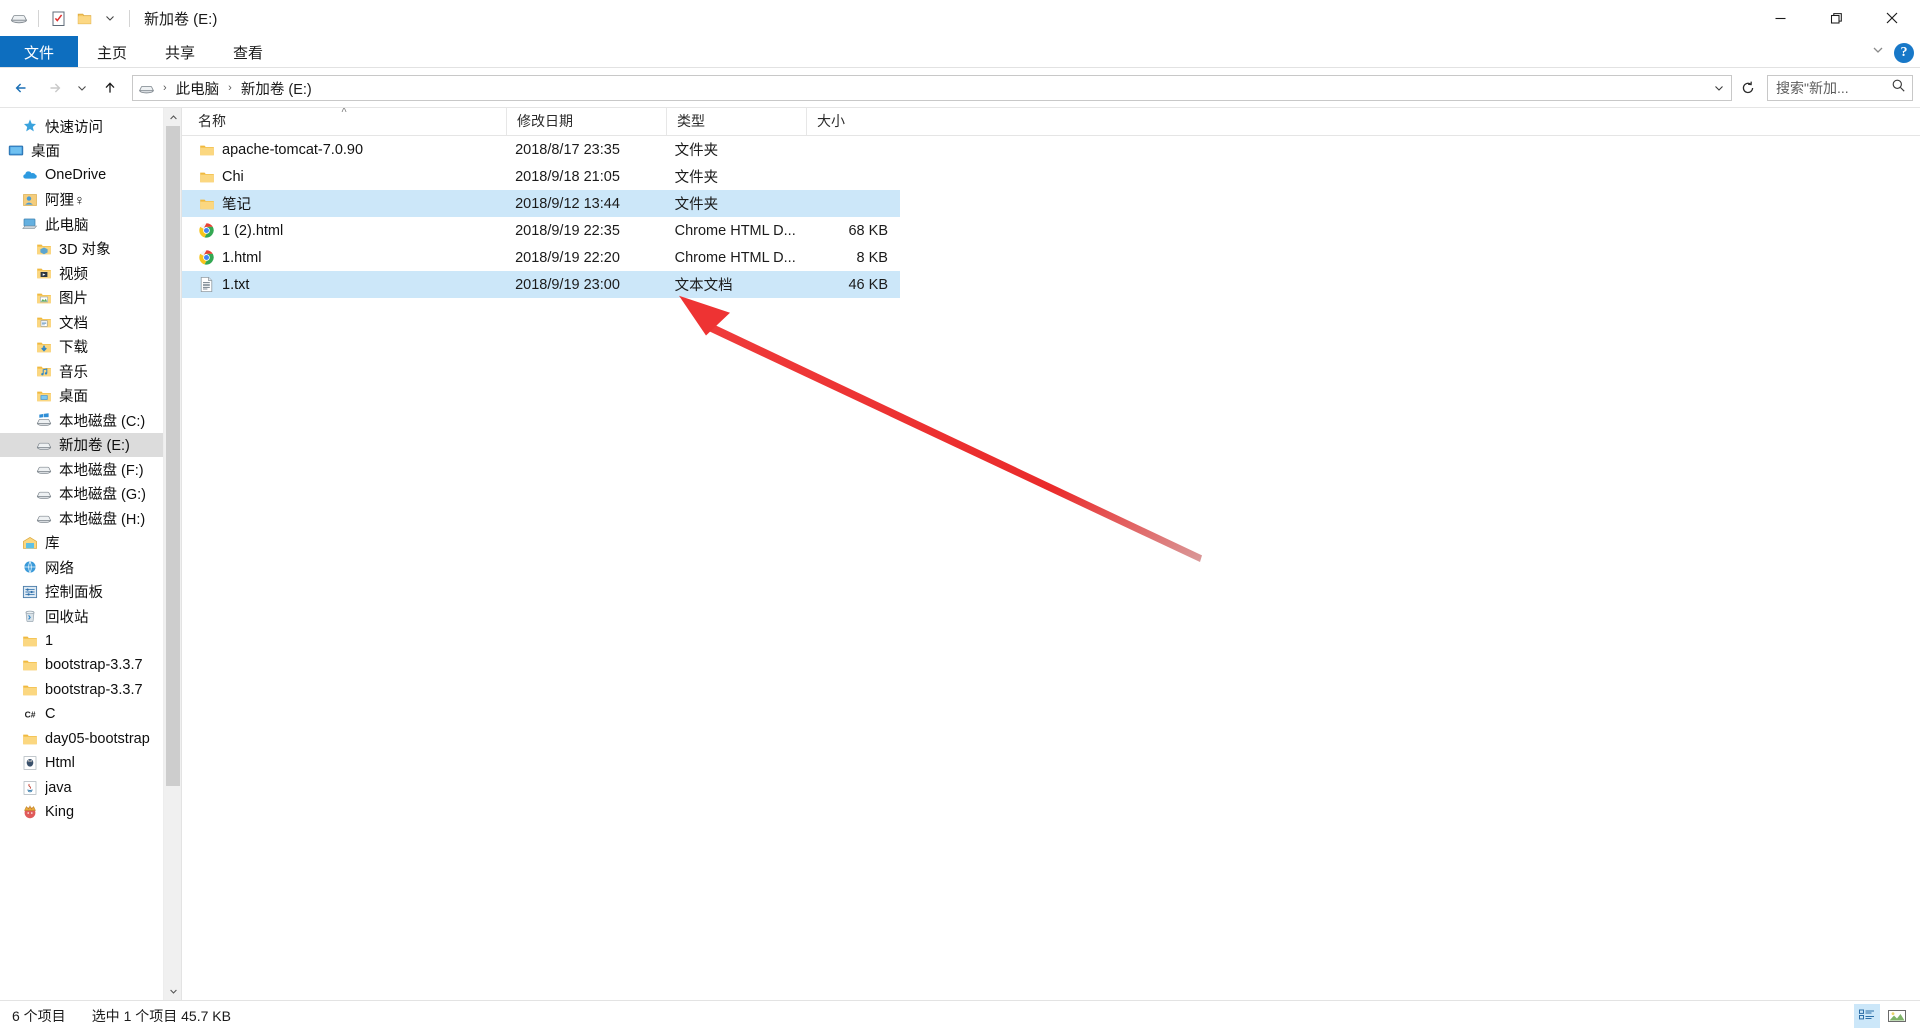 The height and width of the screenshot is (1030, 1920). What do you see at coordinates (586, 121) in the screenshot?
I see `column-header-date: 修改日期` at bounding box center [586, 121].